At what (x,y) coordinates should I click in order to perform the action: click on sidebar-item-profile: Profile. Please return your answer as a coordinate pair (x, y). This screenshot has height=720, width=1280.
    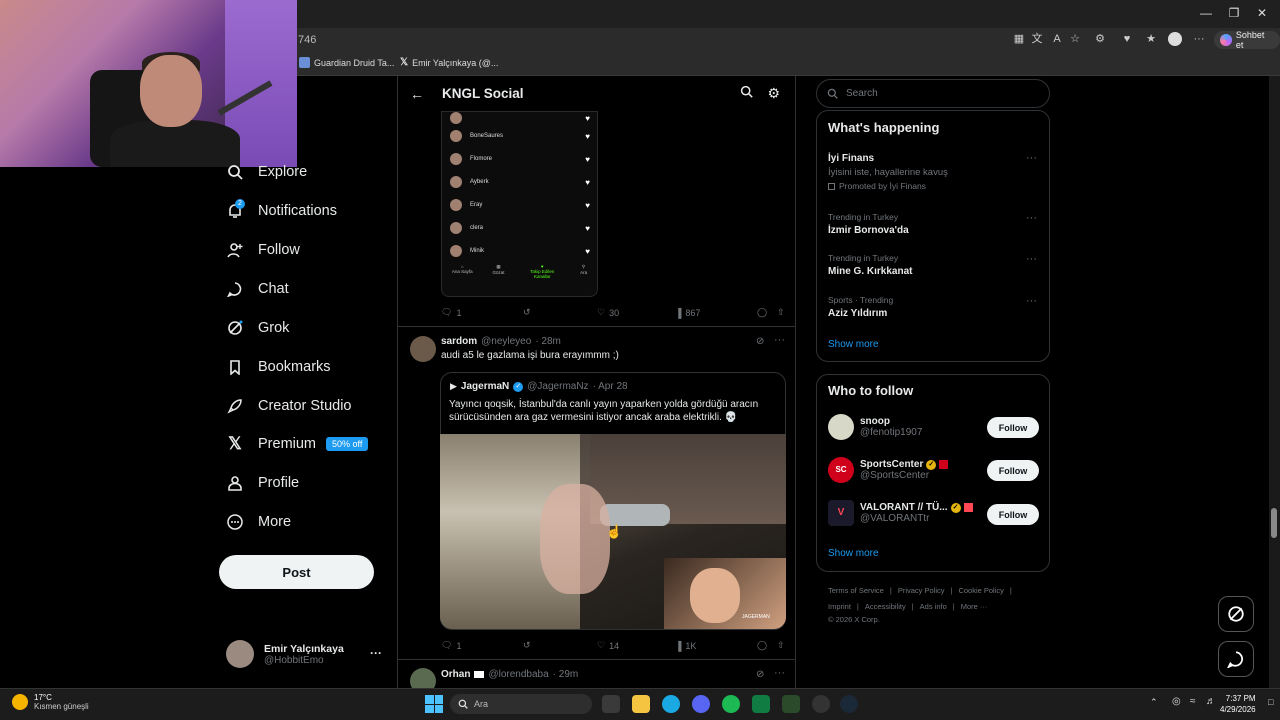
    Looking at the image, I should click on (262, 483).